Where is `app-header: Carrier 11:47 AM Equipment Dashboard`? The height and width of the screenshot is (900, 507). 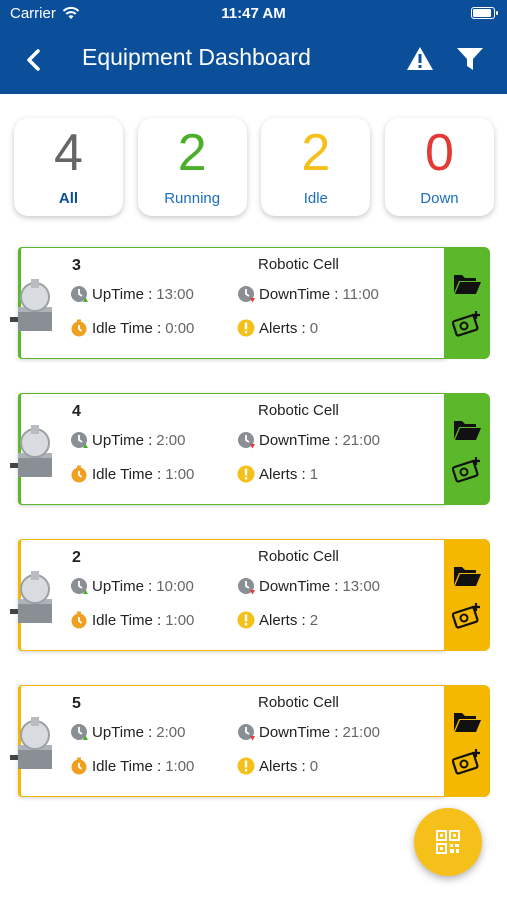
app-header: Carrier 11:47 AM Equipment Dashboard is located at coordinates (253, 47).